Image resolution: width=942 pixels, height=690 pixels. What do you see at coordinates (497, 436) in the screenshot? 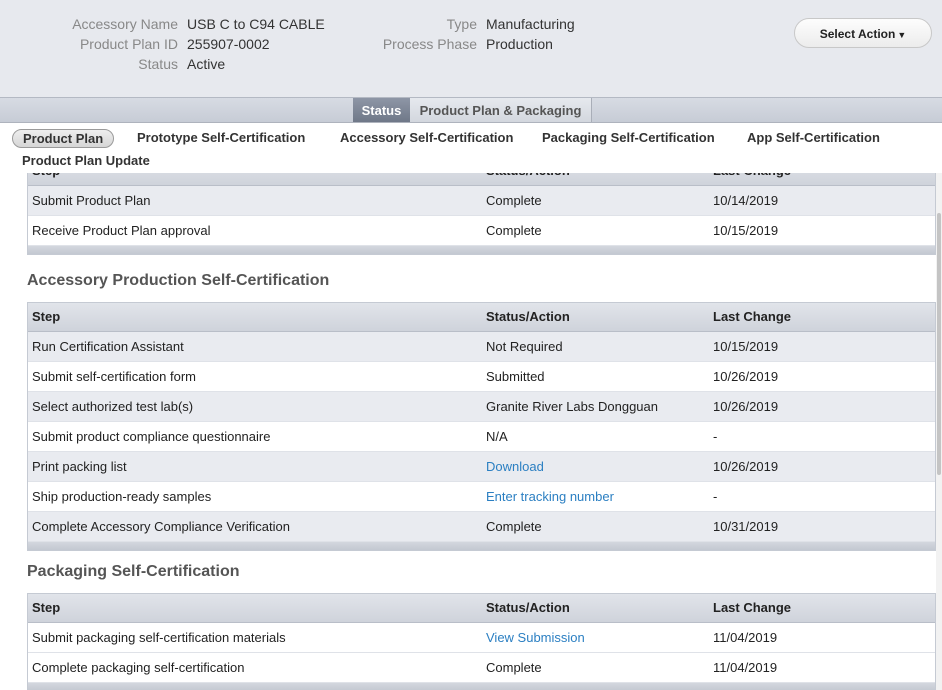
I see `status-cell: N/A` at bounding box center [497, 436].